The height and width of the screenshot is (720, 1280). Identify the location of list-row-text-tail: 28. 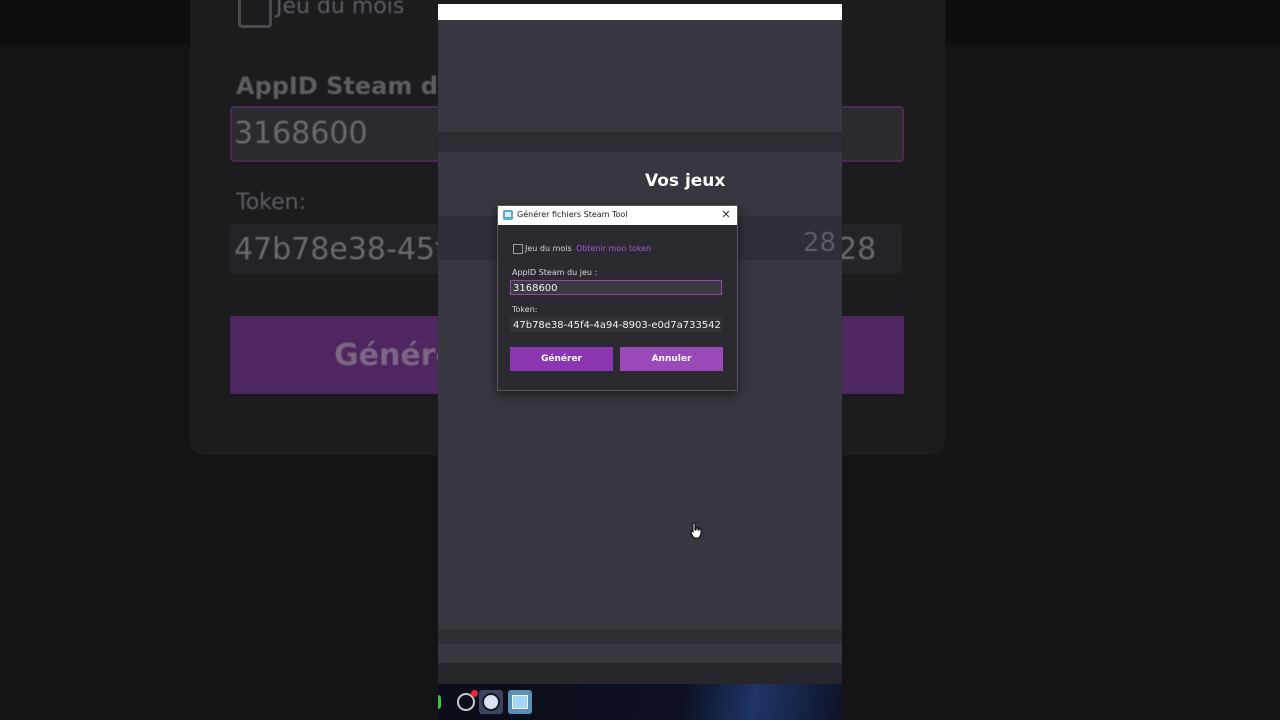
(819, 243).